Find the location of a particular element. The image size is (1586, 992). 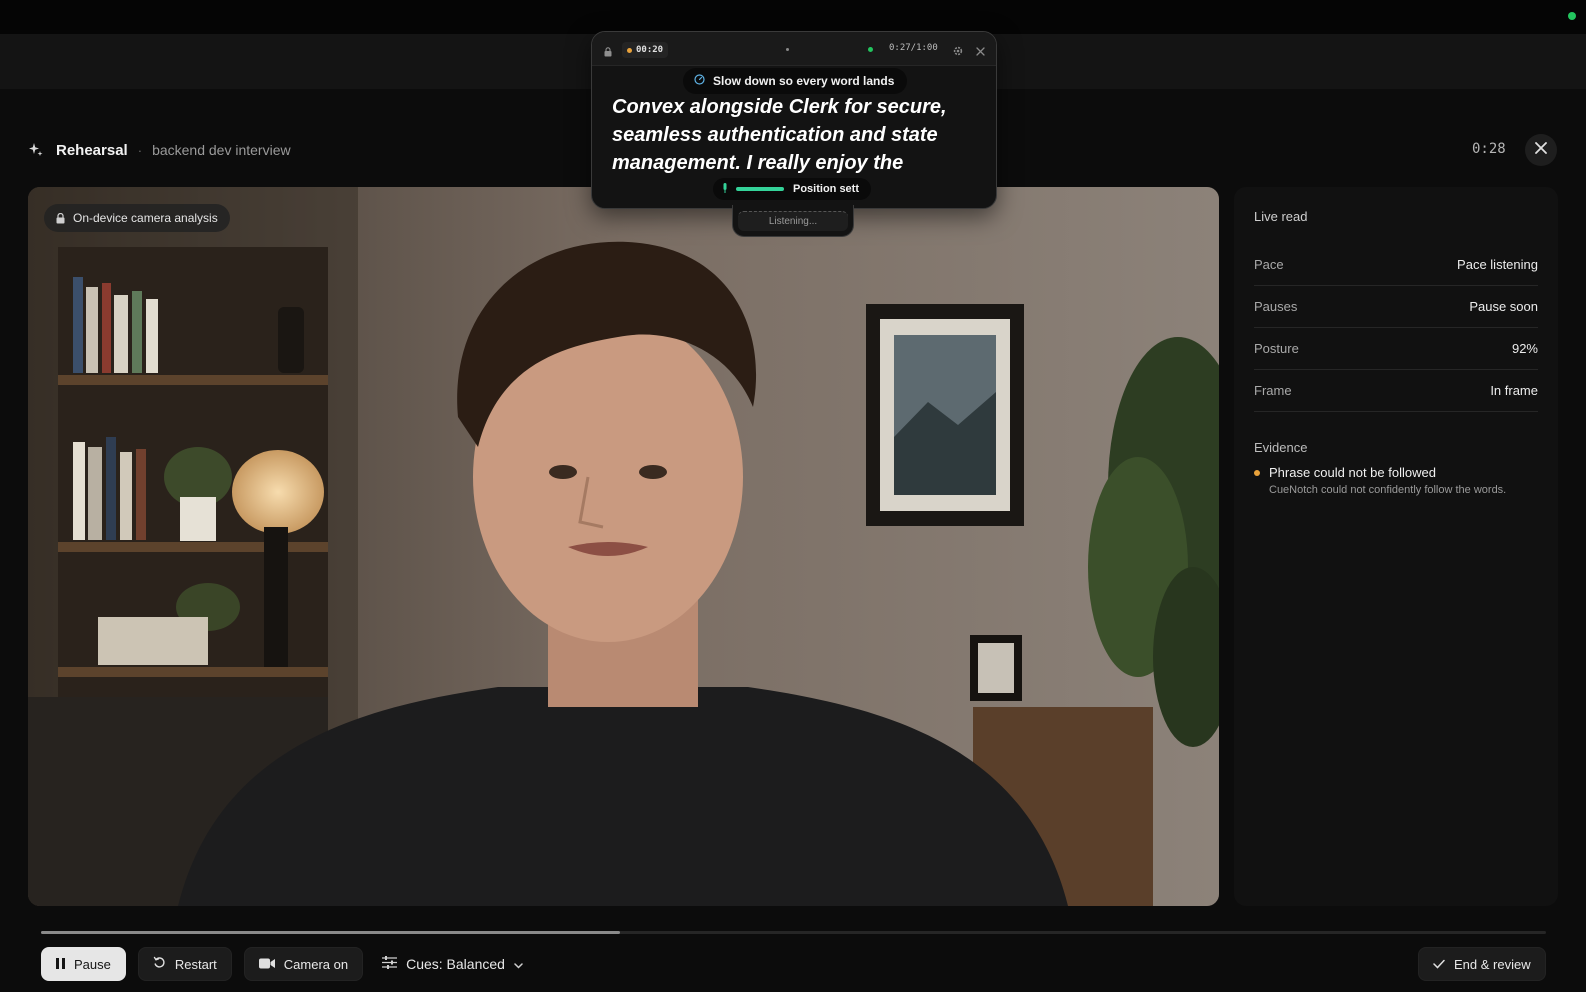

checkmark-icon is located at coordinates (1439, 964).